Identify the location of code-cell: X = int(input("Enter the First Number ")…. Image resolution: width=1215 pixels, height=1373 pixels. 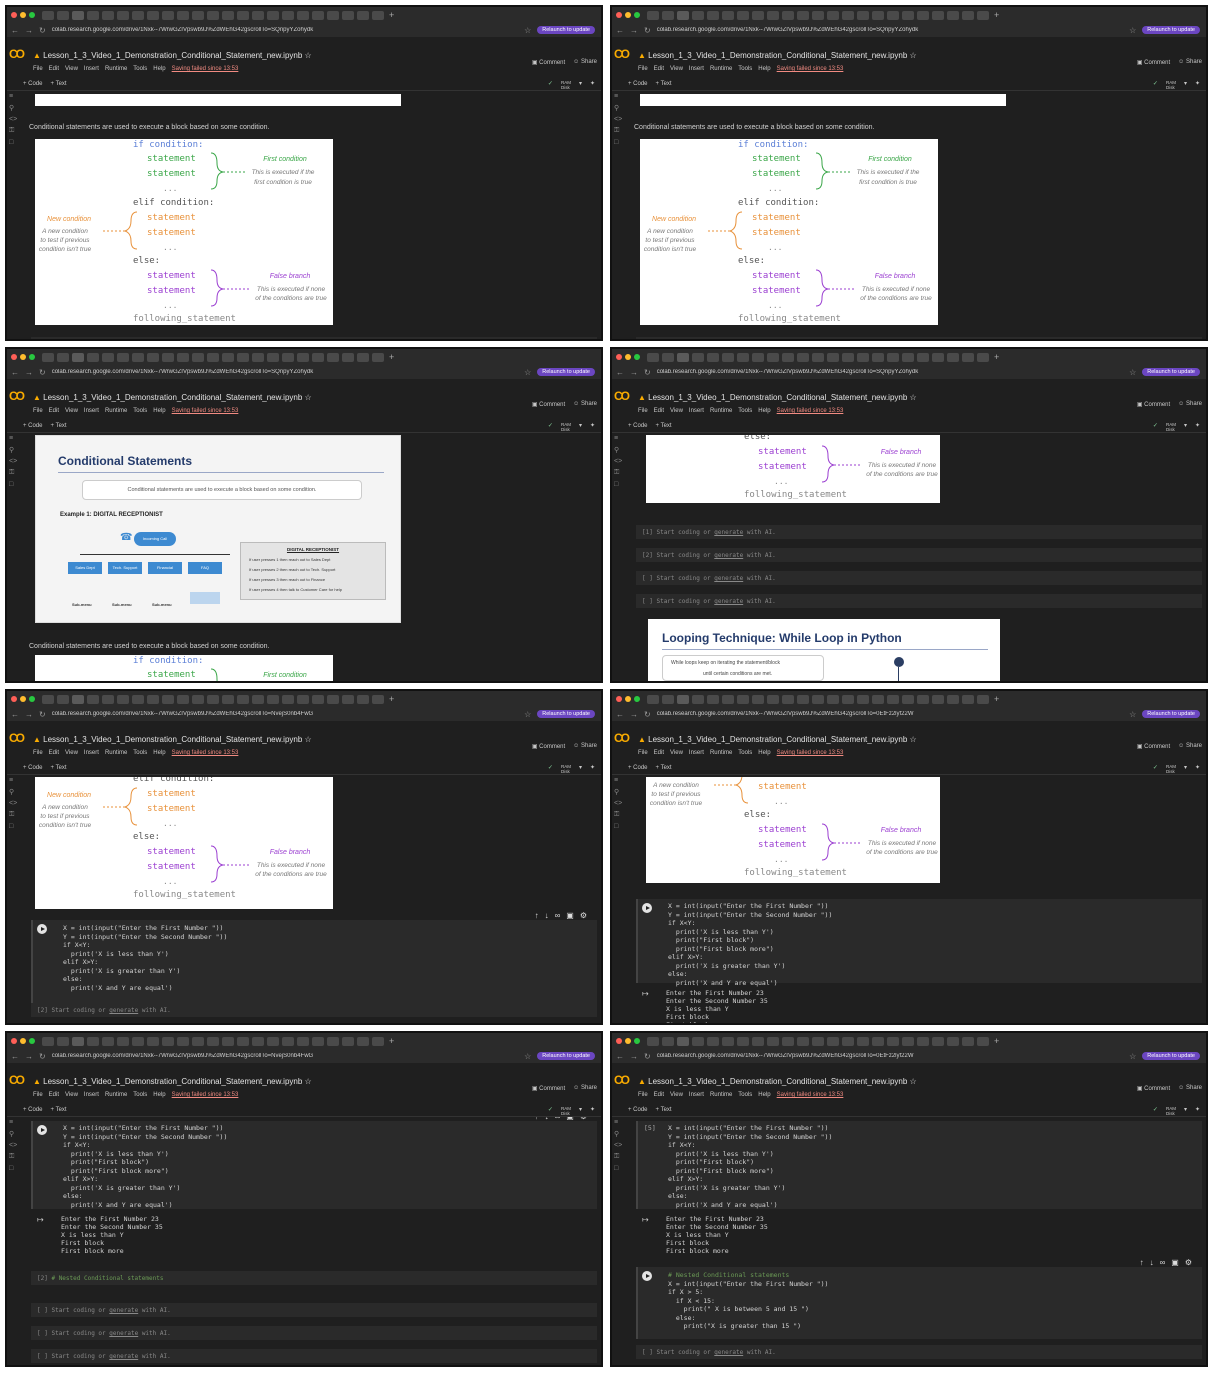
(919, 943).